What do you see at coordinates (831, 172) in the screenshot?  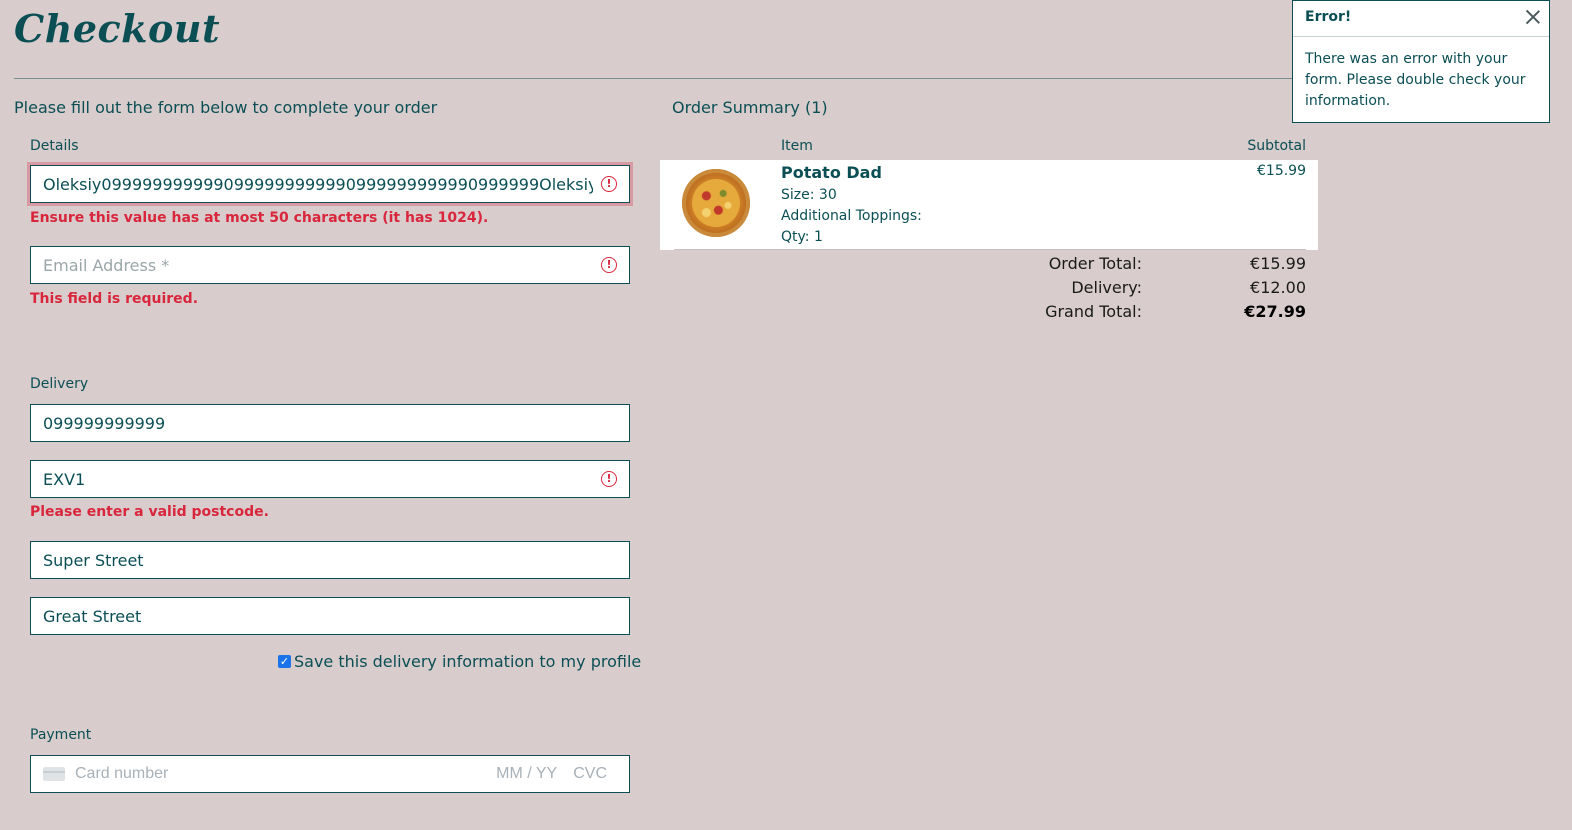 I see `item-name: Potato Dad` at bounding box center [831, 172].